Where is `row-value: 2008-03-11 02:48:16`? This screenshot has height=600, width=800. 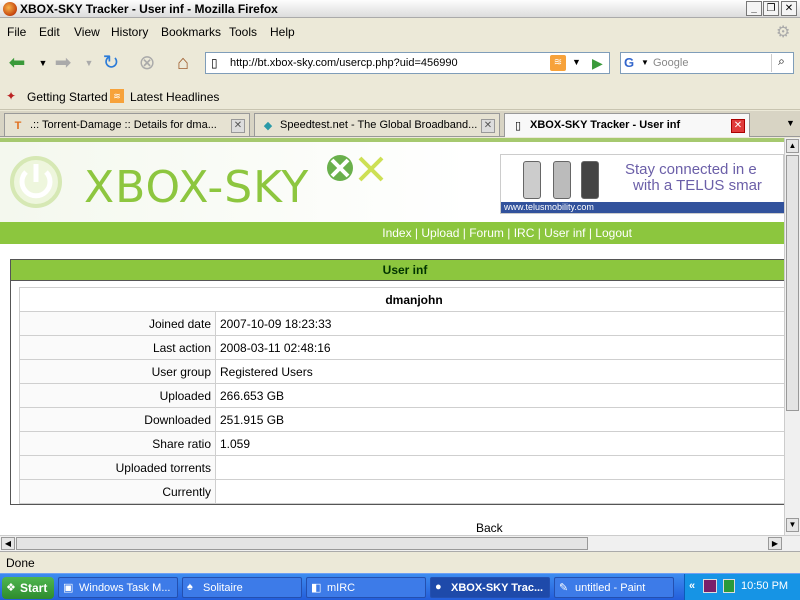 row-value: 2008-03-11 02:48:16 is located at coordinates (499, 347).